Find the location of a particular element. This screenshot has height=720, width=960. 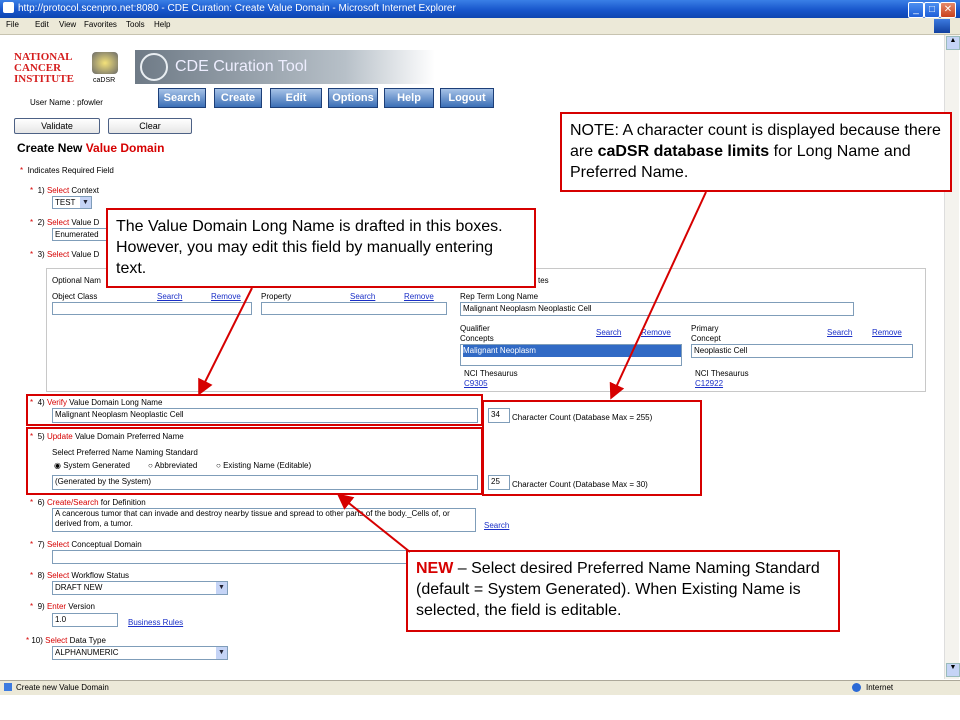

zone-label: Internet is located at coordinates (880, 687).